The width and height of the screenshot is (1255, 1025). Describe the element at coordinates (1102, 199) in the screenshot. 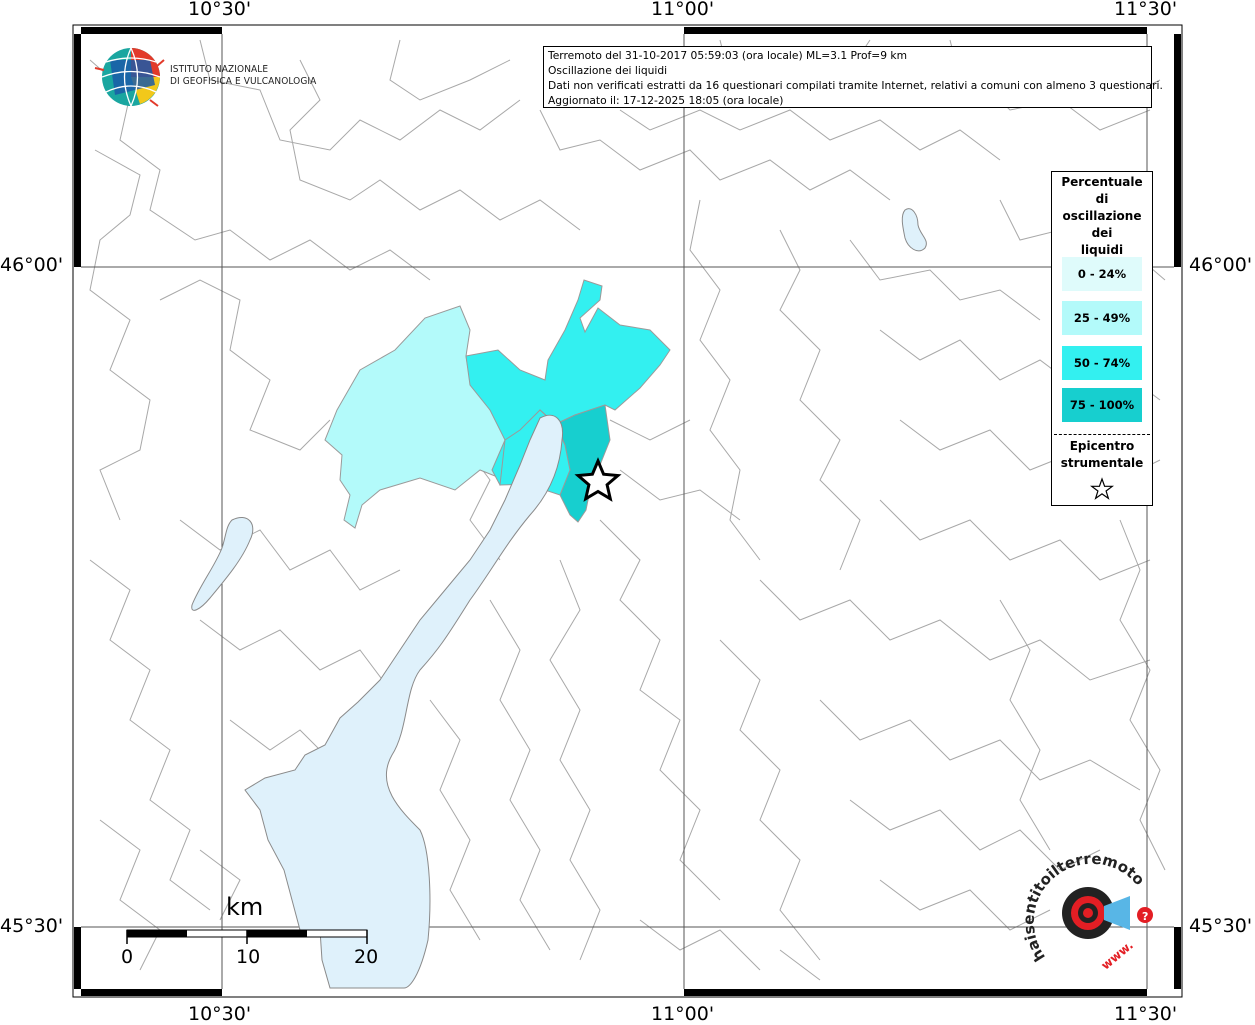

I see `legend-title-line: di` at that location.